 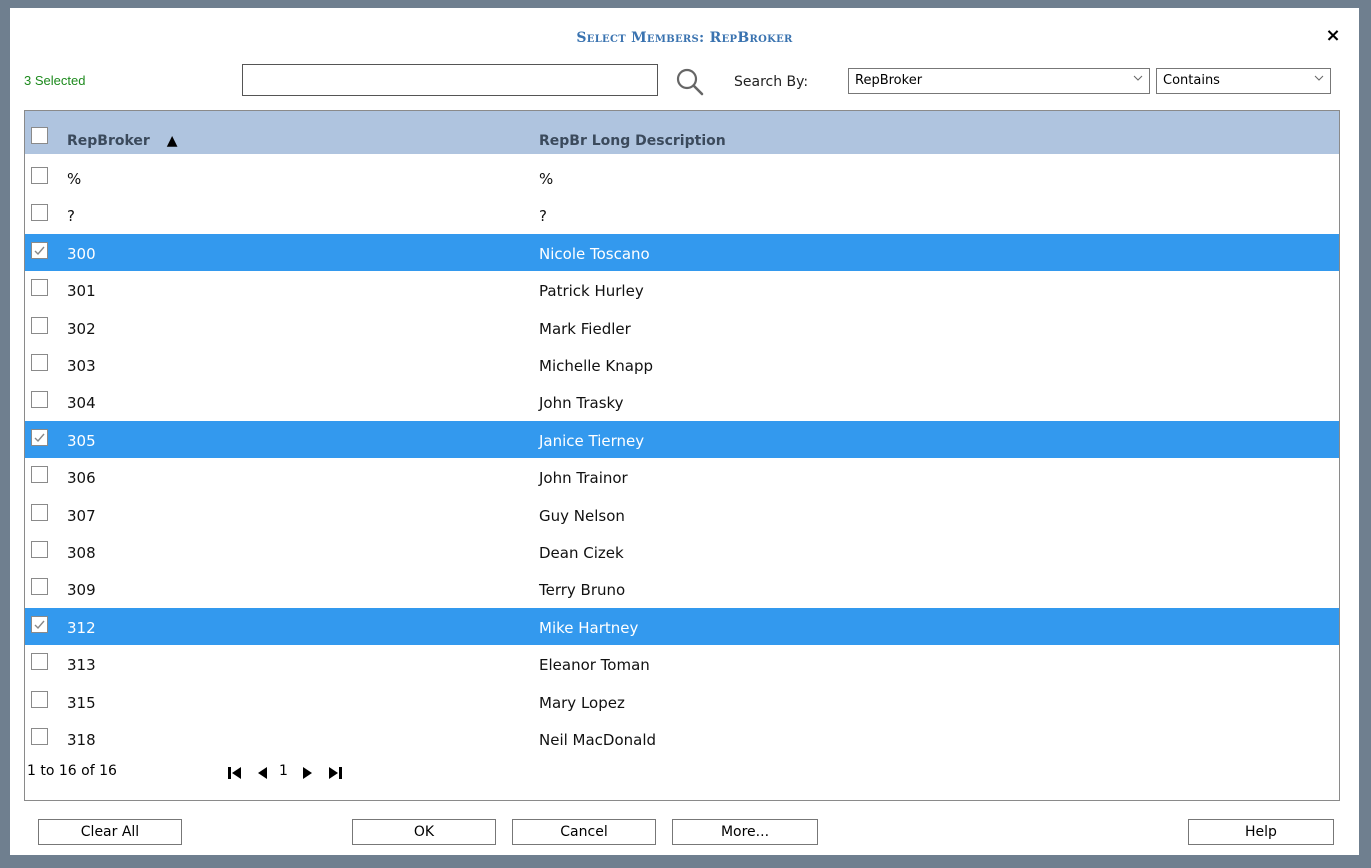 What do you see at coordinates (308, 773) in the screenshot?
I see `next-page-icon` at bounding box center [308, 773].